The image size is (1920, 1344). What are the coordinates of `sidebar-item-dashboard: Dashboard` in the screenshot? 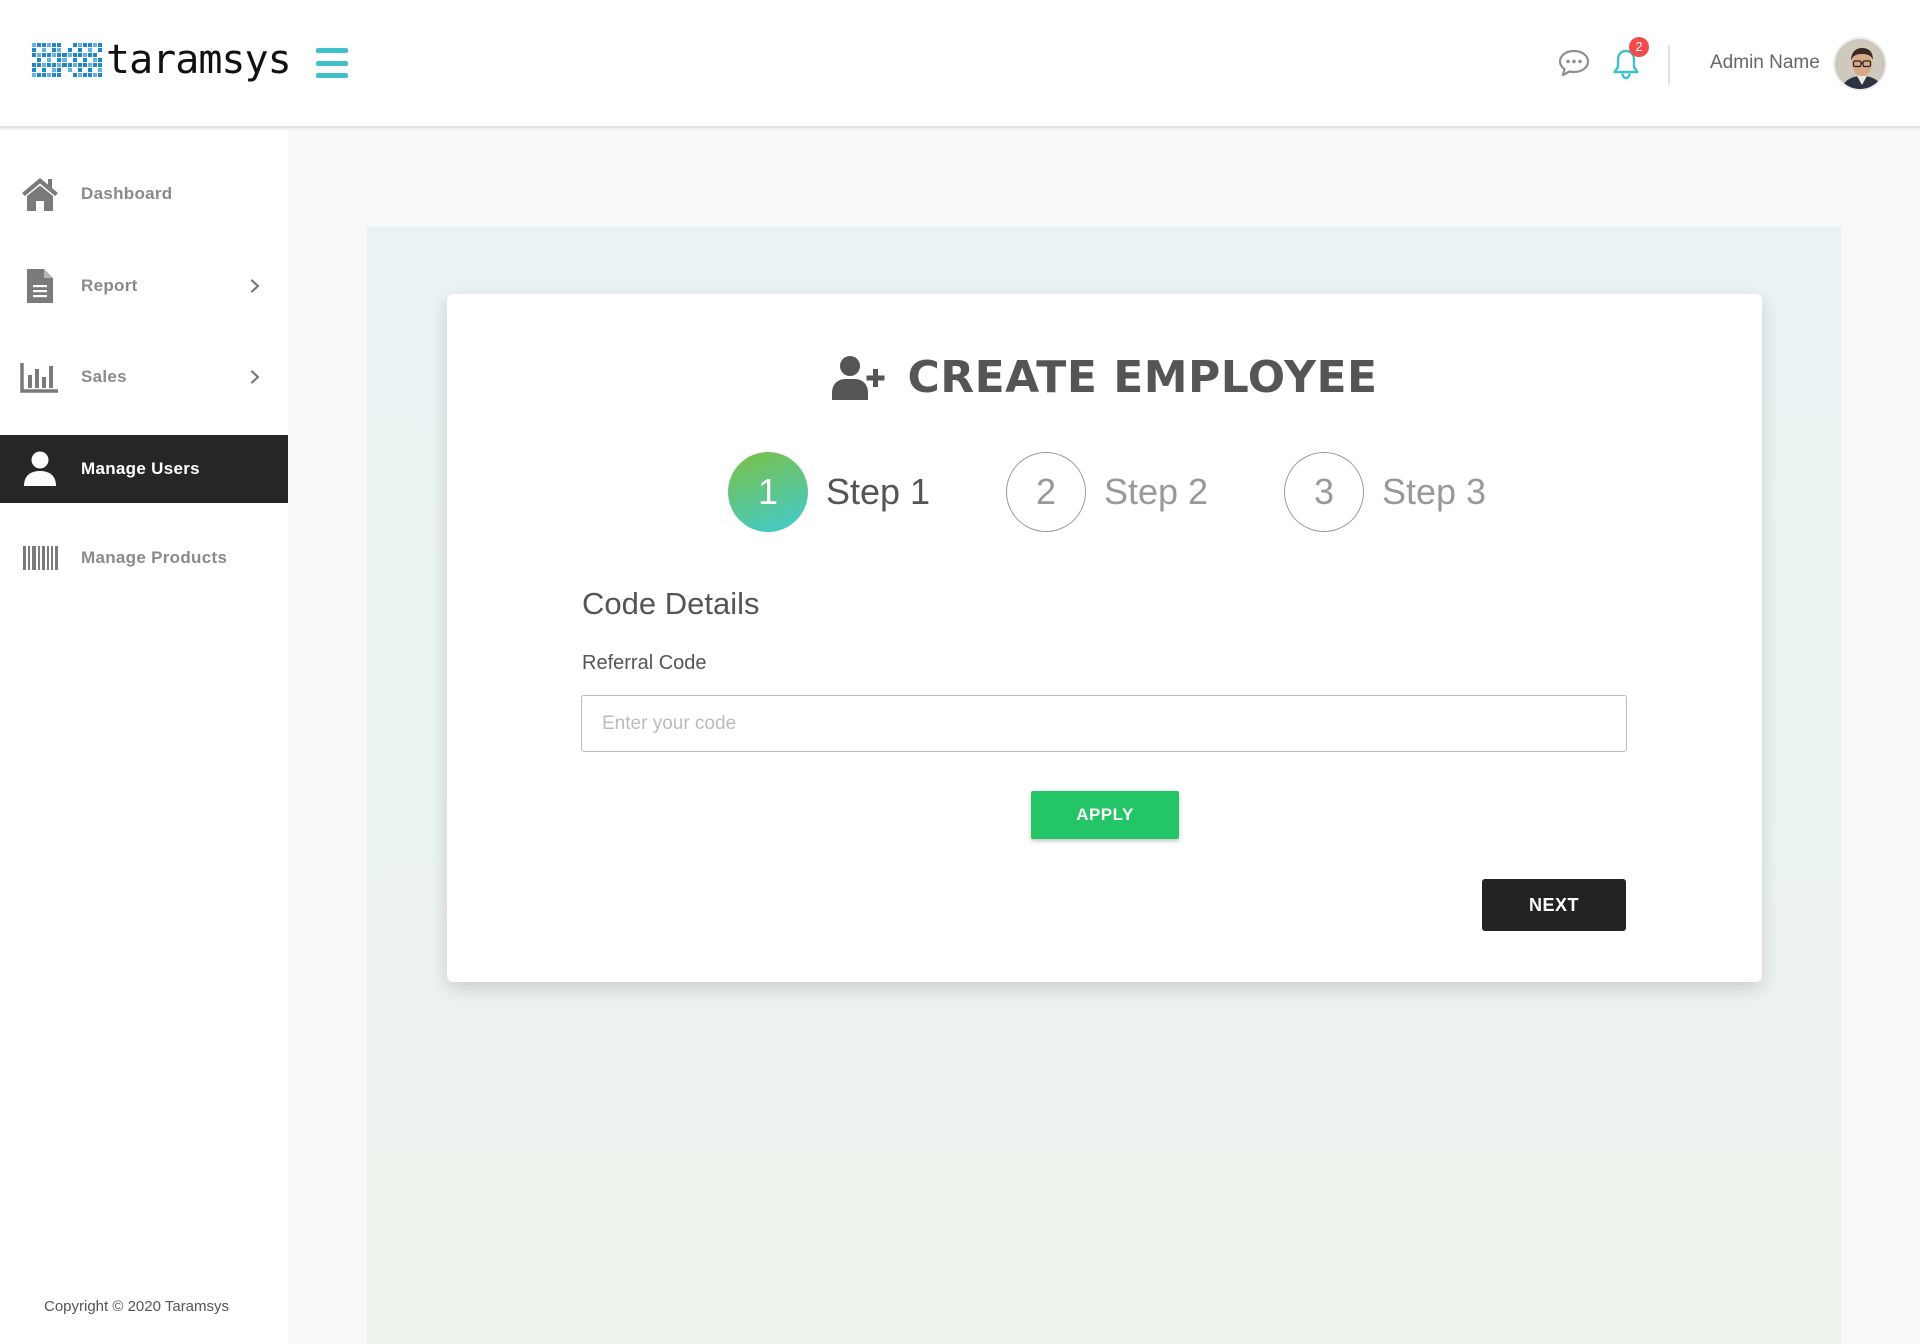 It's located at (144, 194).